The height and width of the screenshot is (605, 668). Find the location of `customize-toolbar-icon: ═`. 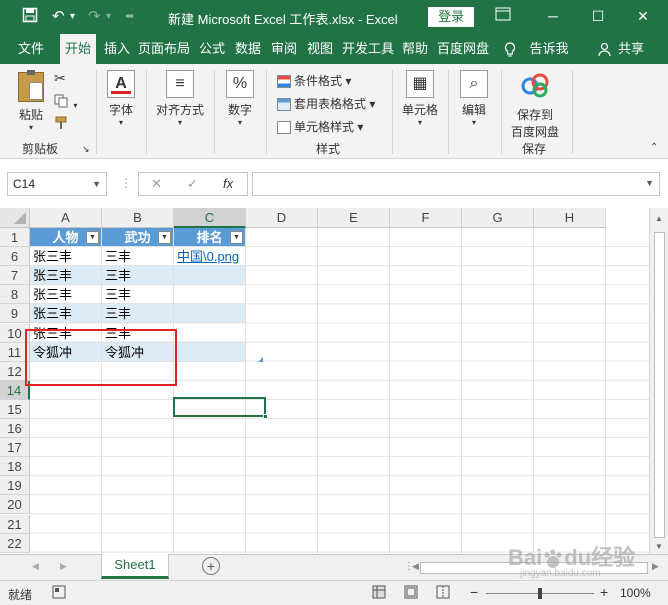

customize-toolbar-icon: ═ is located at coordinates (129, 17).